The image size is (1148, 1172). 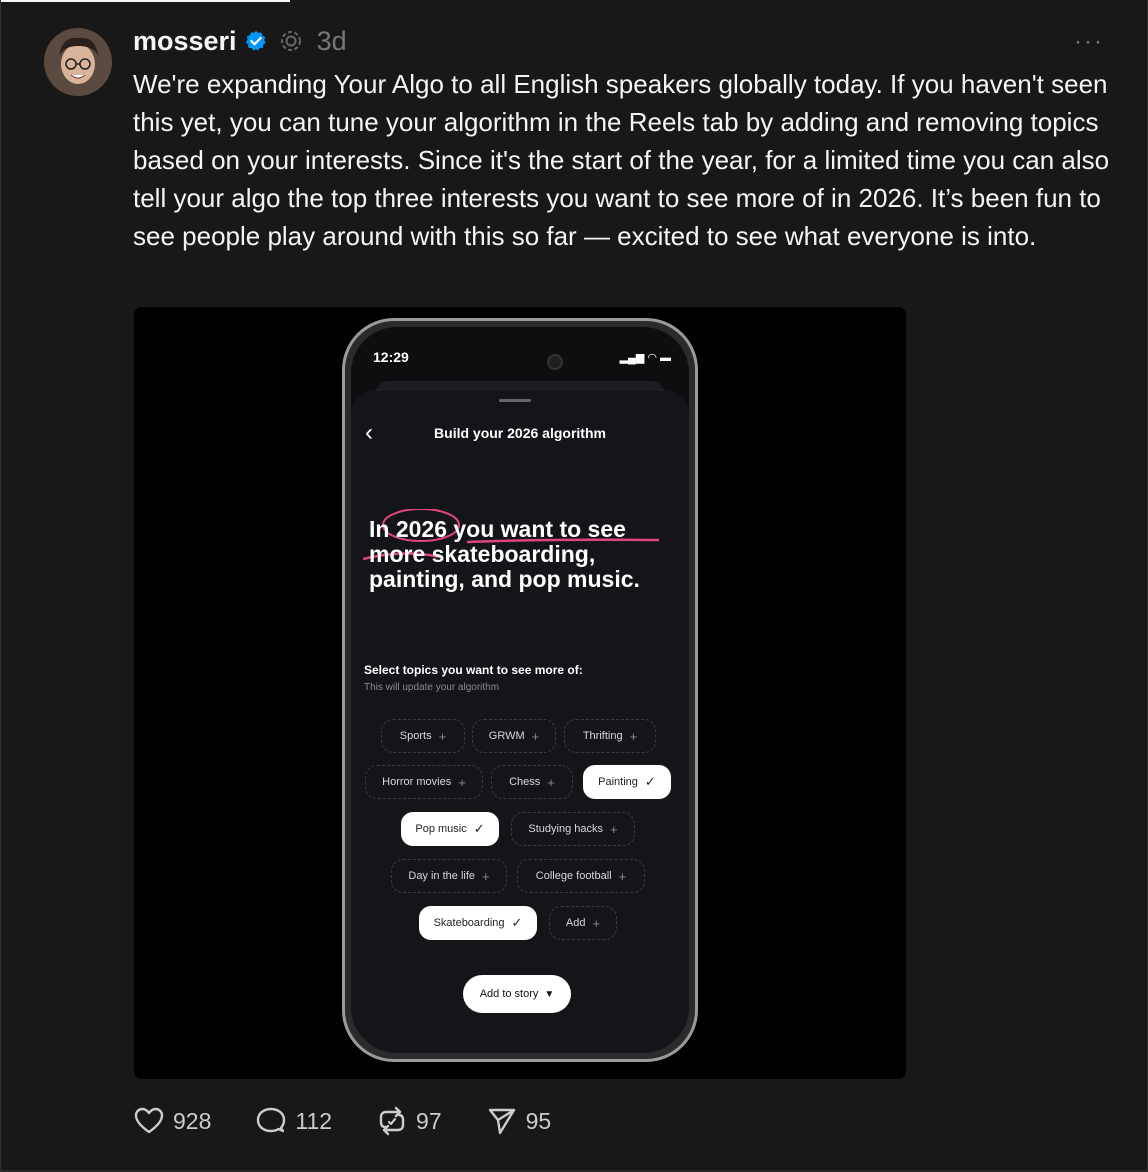 What do you see at coordinates (240, 41) in the screenshot?
I see `post-header: mosseri 3d` at bounding box center [240, 41].